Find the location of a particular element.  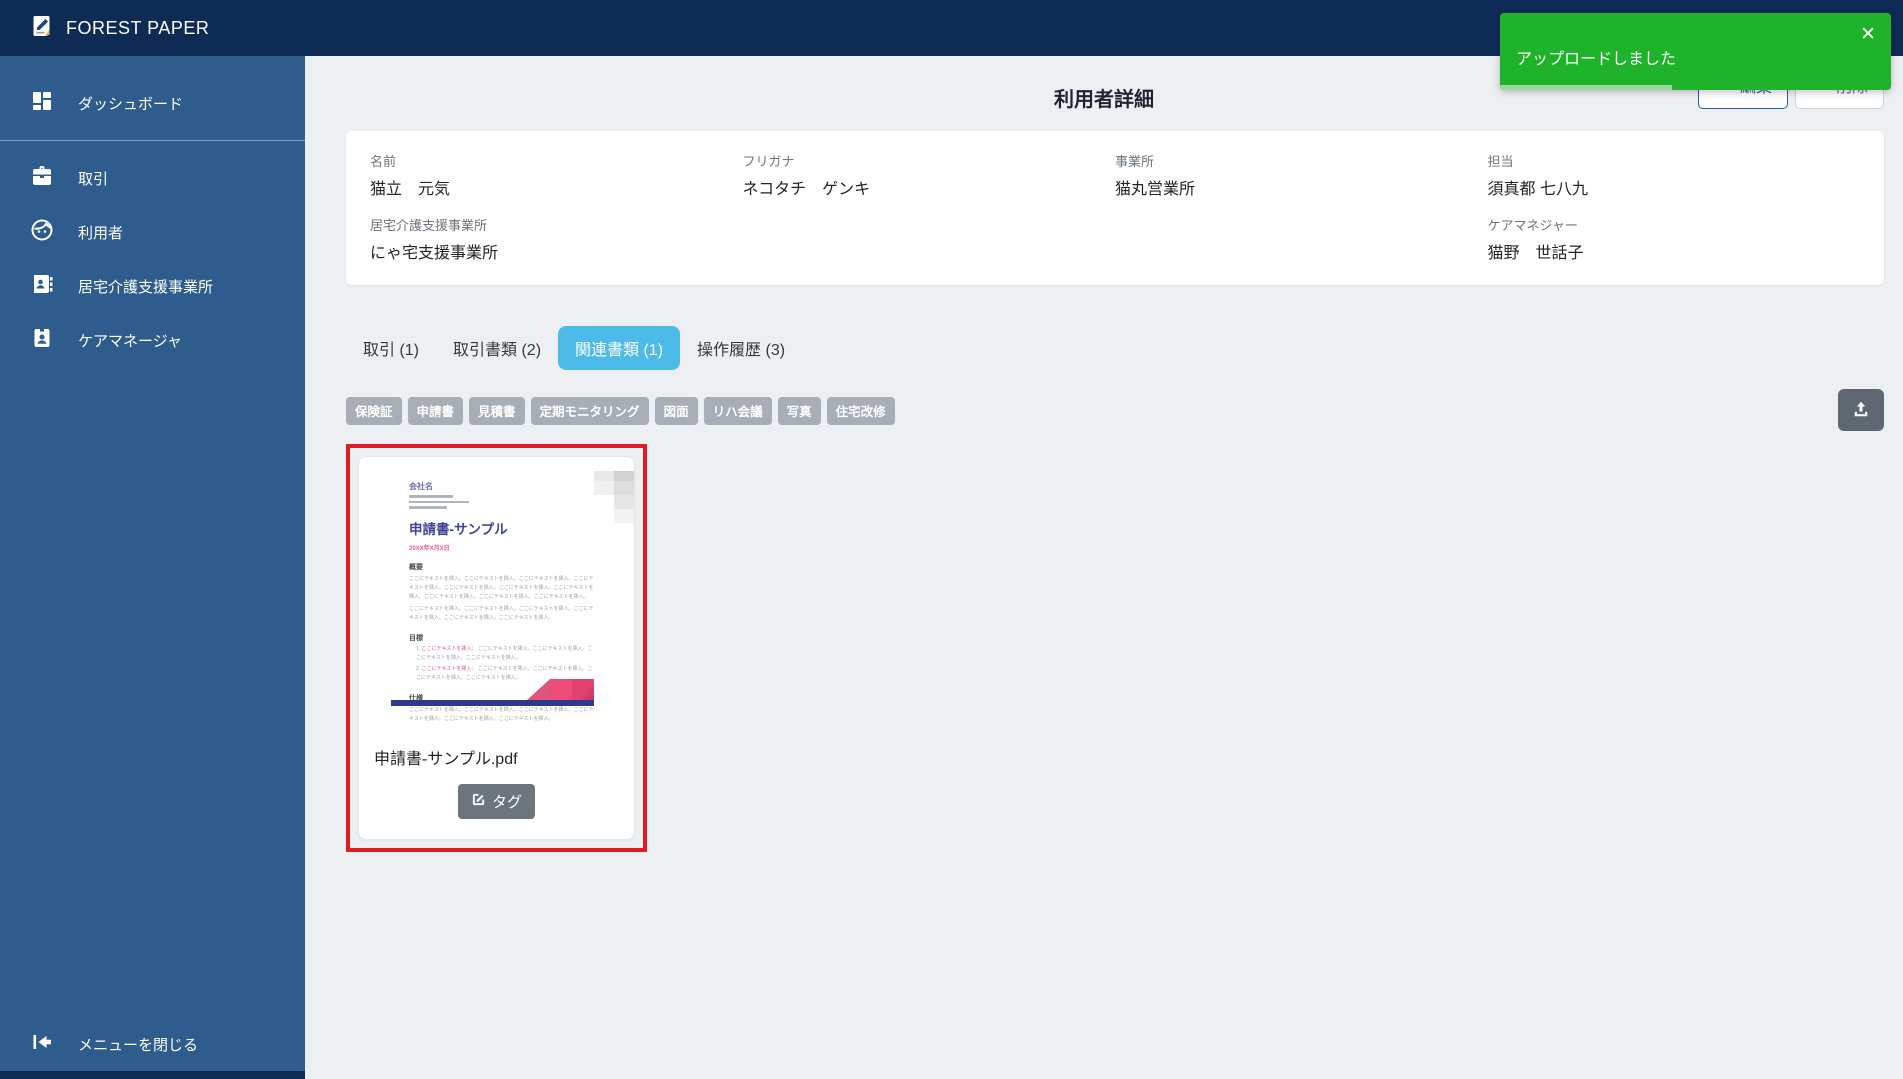

sidebar-item-users: 利用者 is located at coordinates (152, 232).